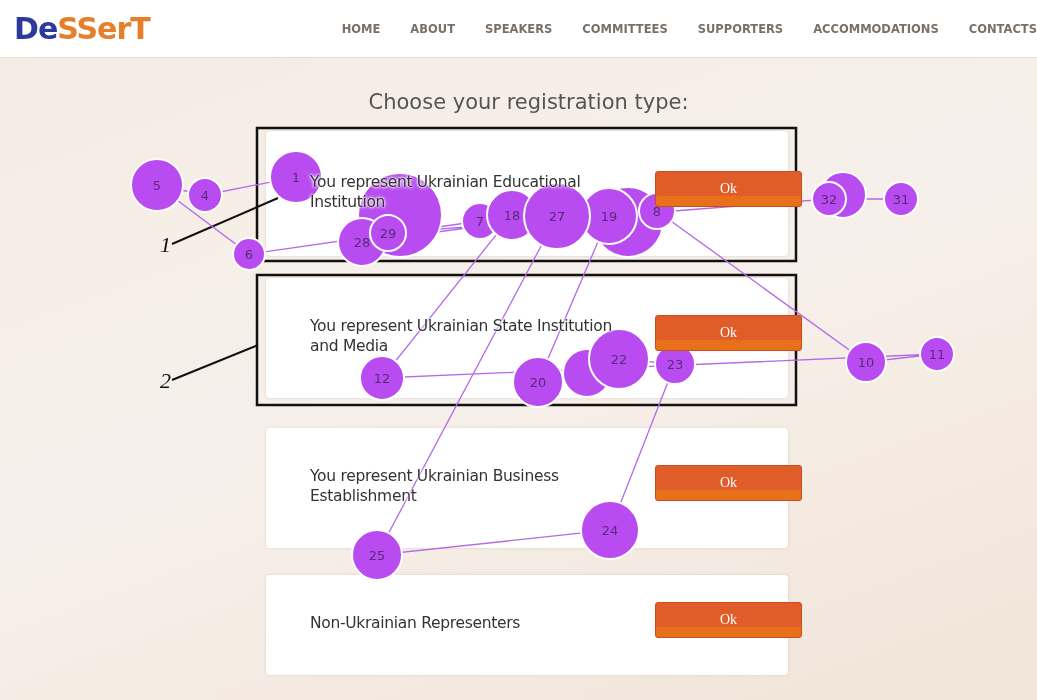 The height and width of the screenshot is (700, 1037). What do you see at coordinates (435, 486) in the screenshot?
I see `registration-type-label: You represent Ukrainian Business Establishment` at bounding box center [435, 486].